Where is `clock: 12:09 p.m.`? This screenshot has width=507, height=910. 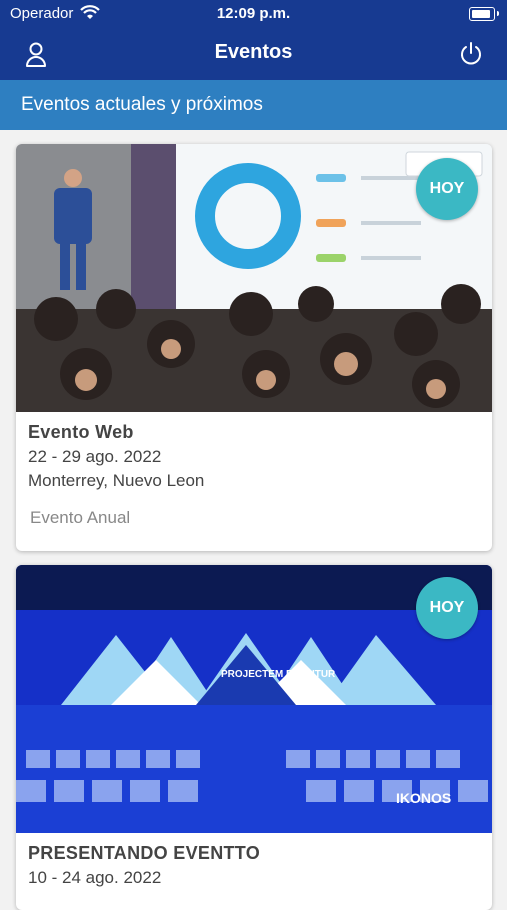
clock: 12:09 p.m. is located at coordinates (253, 13).